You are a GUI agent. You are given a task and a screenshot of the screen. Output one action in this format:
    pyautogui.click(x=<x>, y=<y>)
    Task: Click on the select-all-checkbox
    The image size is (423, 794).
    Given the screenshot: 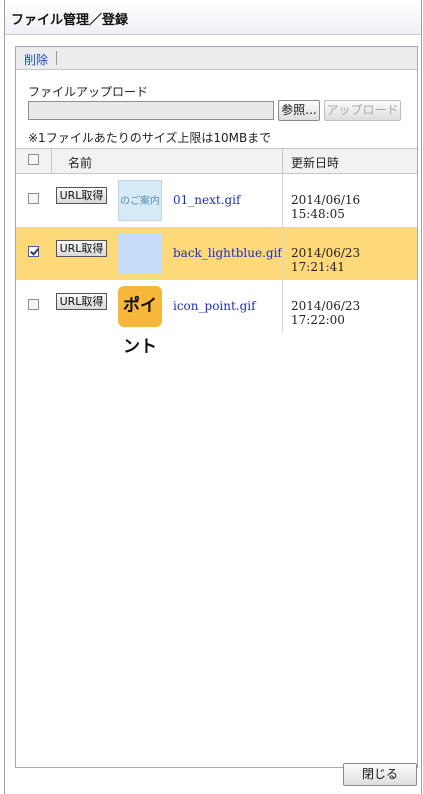 What is the action you would take?
    pyautogui.click(x=33, y=159)
    